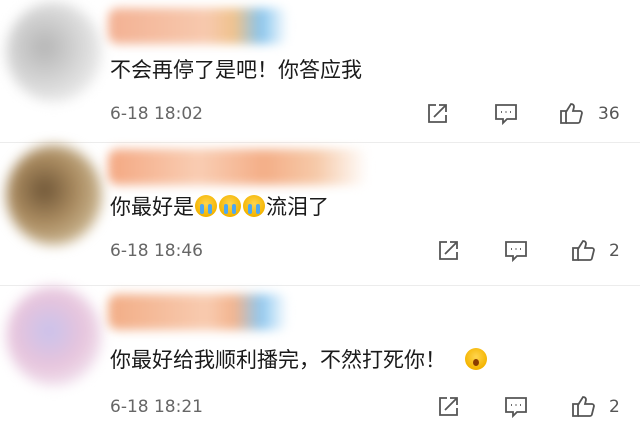 The height and width of the screenshot is (429, 640). Describe the element at coordinates (475, 359) in the screenshot. I see `shocked-face-icon` at that location.